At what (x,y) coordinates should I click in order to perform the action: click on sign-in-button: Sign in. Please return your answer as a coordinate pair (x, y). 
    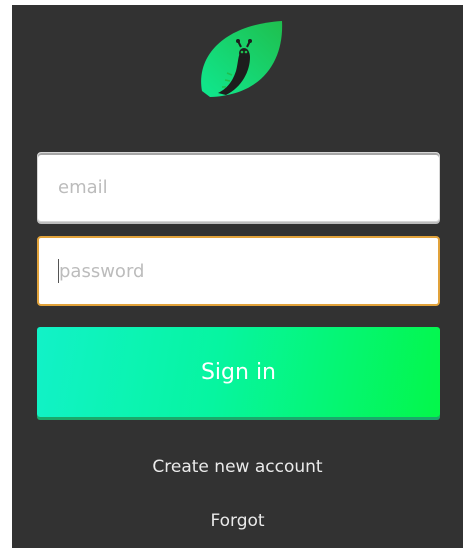
    Looking at the image, I should click on (238, 372).